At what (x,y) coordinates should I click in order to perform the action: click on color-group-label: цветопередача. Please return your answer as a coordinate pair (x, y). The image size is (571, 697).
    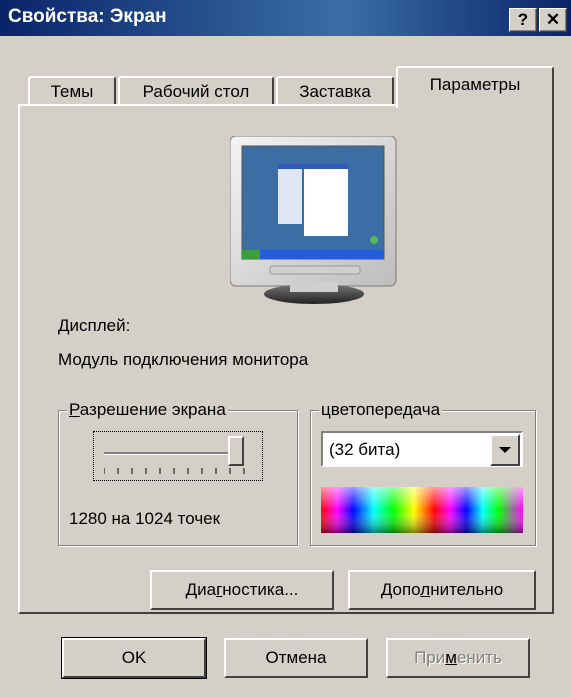
    Looking at the image, I should click on (381, 410).